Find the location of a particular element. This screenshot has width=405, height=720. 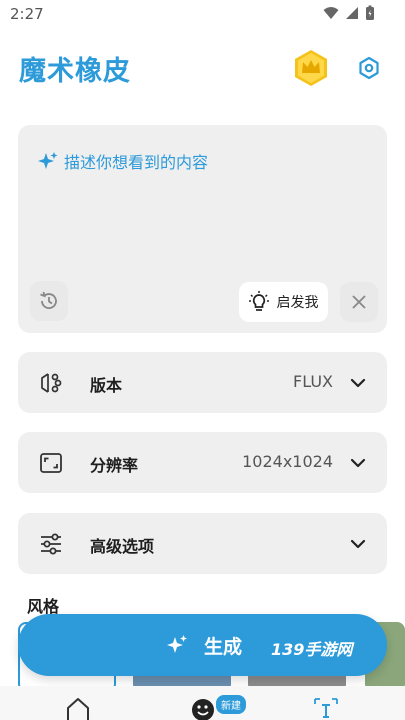

version-selector: 版本 FLUX is located at coordinates (202, 382).